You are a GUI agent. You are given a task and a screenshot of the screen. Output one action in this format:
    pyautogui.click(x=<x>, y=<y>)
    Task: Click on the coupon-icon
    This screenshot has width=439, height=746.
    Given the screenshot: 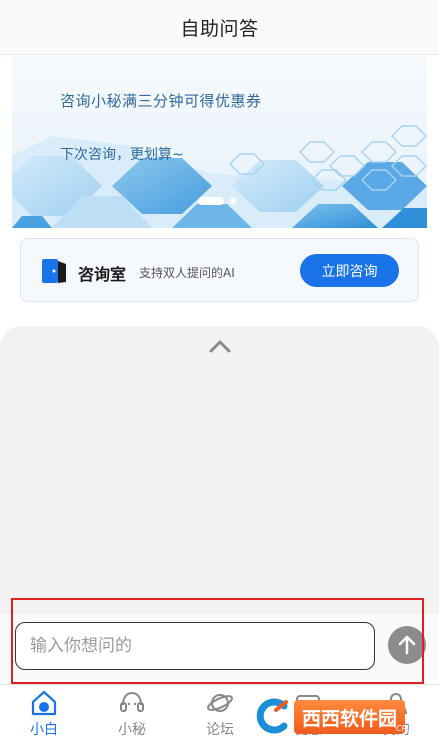 What is the action you would take?
    pyautogui.click(x=308, y=703)
    